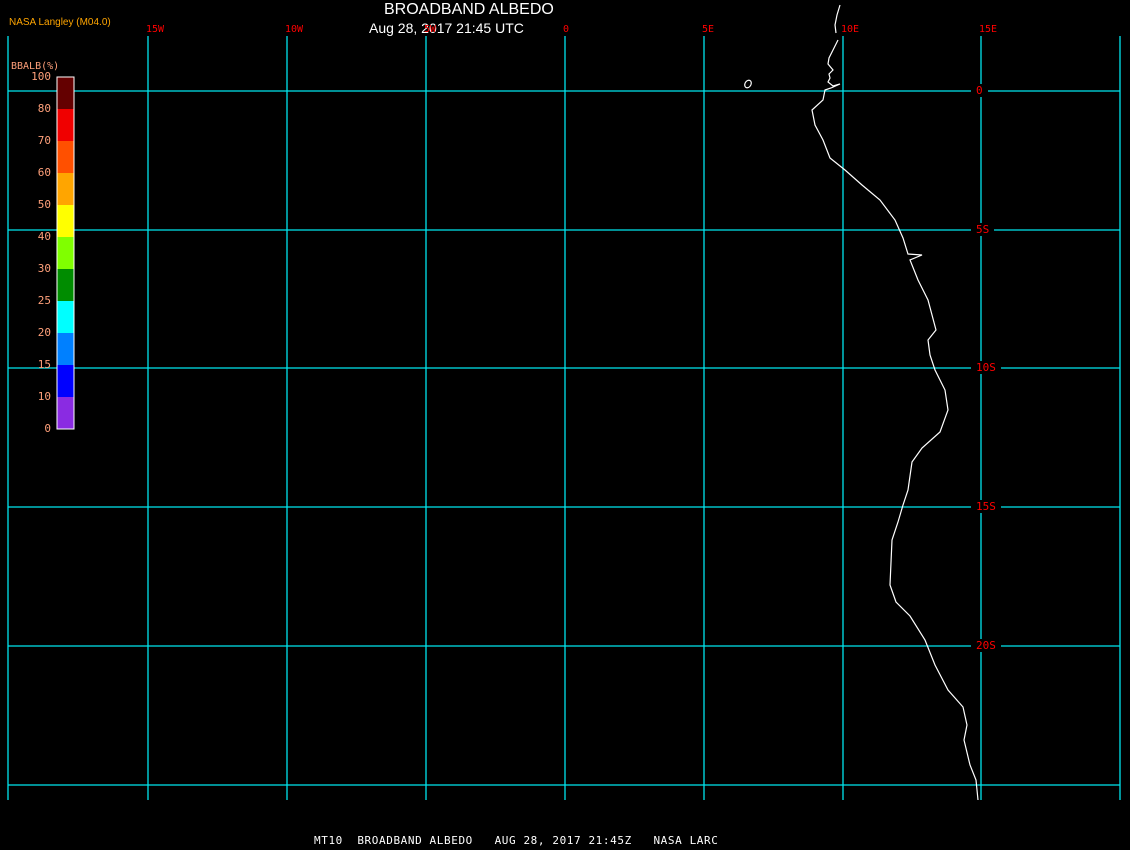 The image size is (1130, 850). I want to click on colorbar-tick-label: 80, so click(44, 108).